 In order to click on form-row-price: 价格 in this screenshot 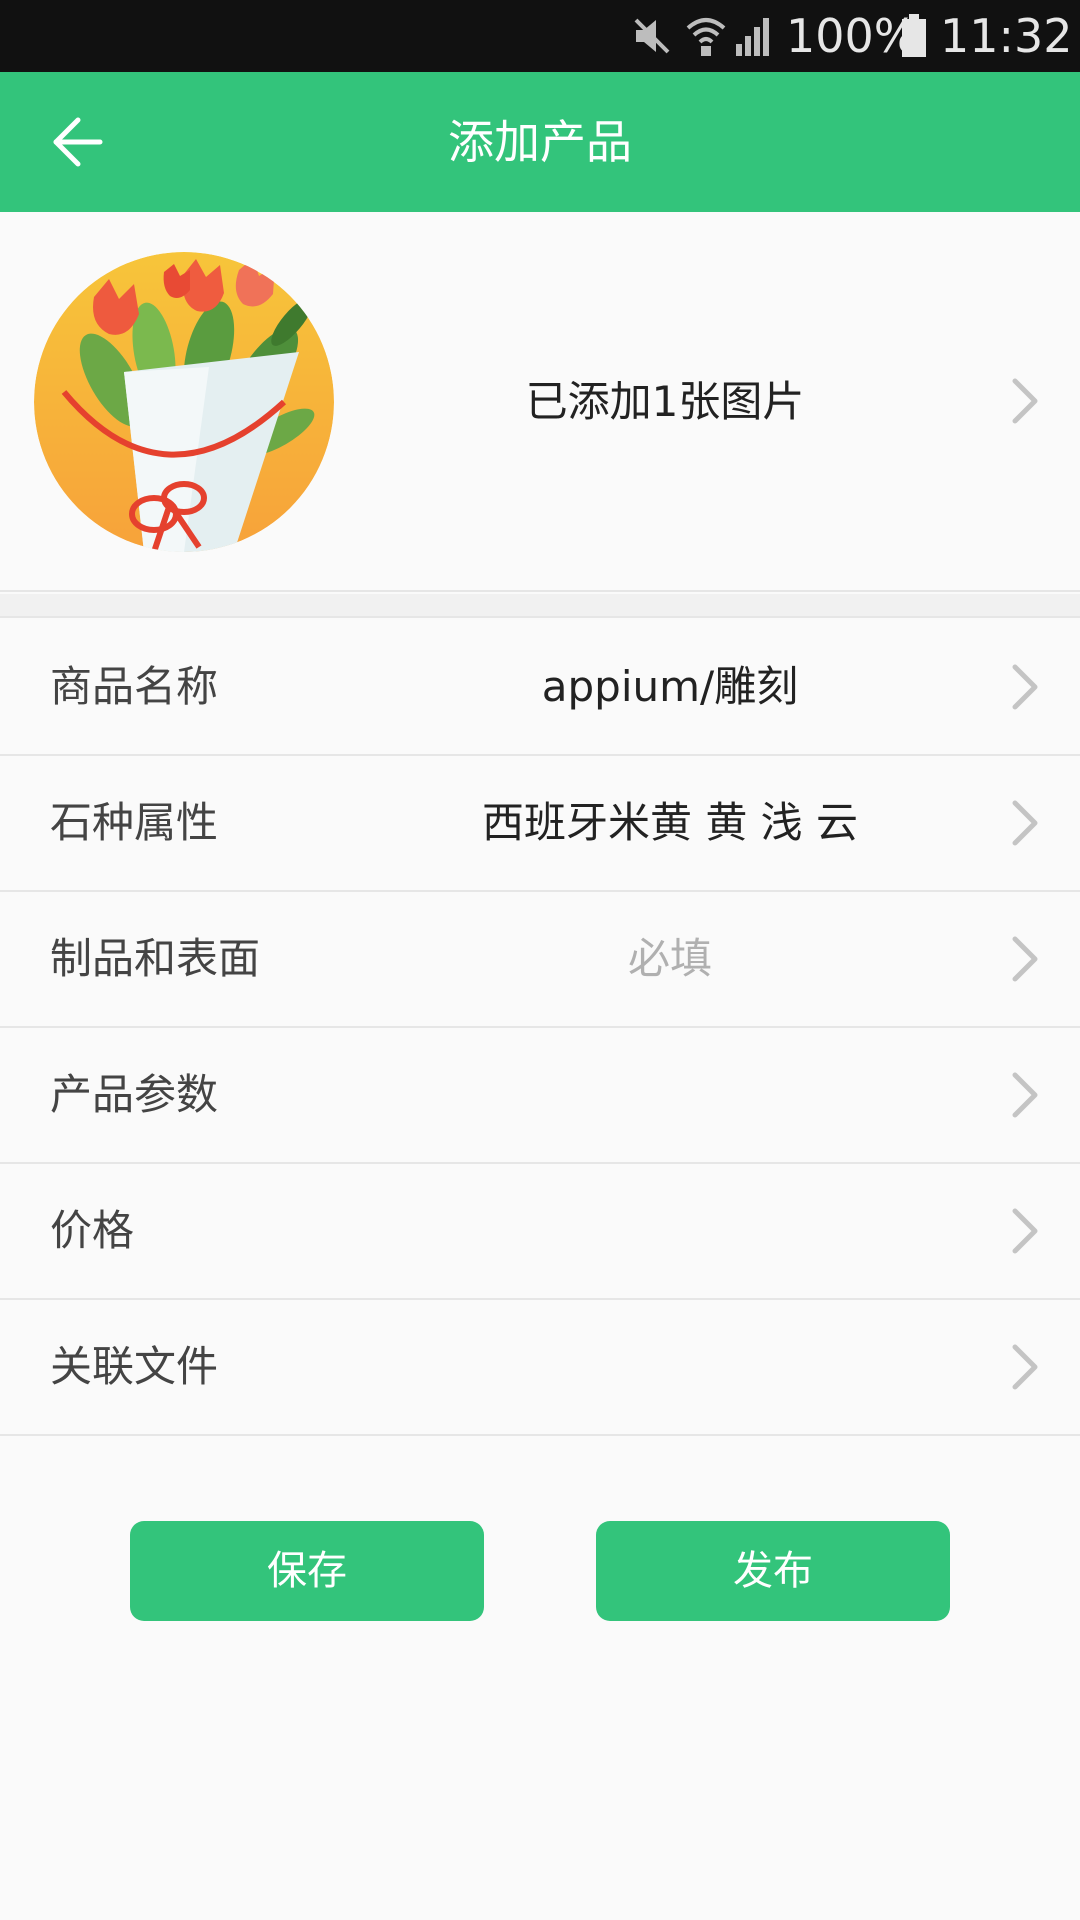, I will do `click(540, 1232)`.